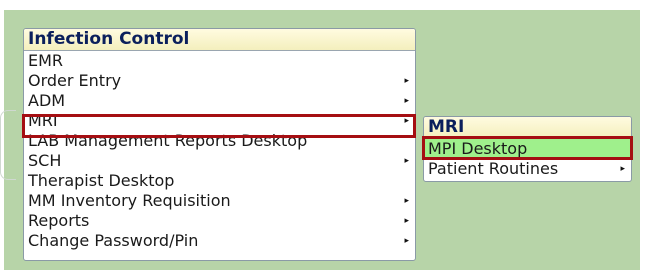 The width and height of the screenshot is (647, 276). Describe the element at coordinates (46, 60) in the screenshot. I see `menu-item-label: EMR` at that location.